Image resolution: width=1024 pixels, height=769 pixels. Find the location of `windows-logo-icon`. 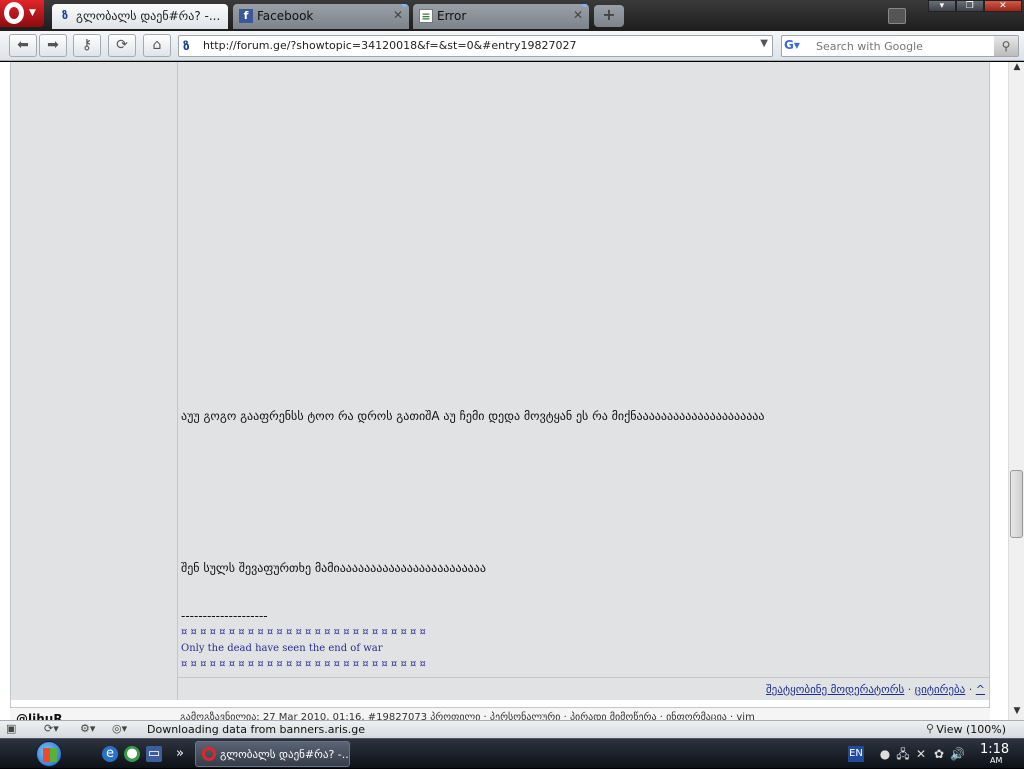

windows-logo-icon is located at coordinates (50, 755).